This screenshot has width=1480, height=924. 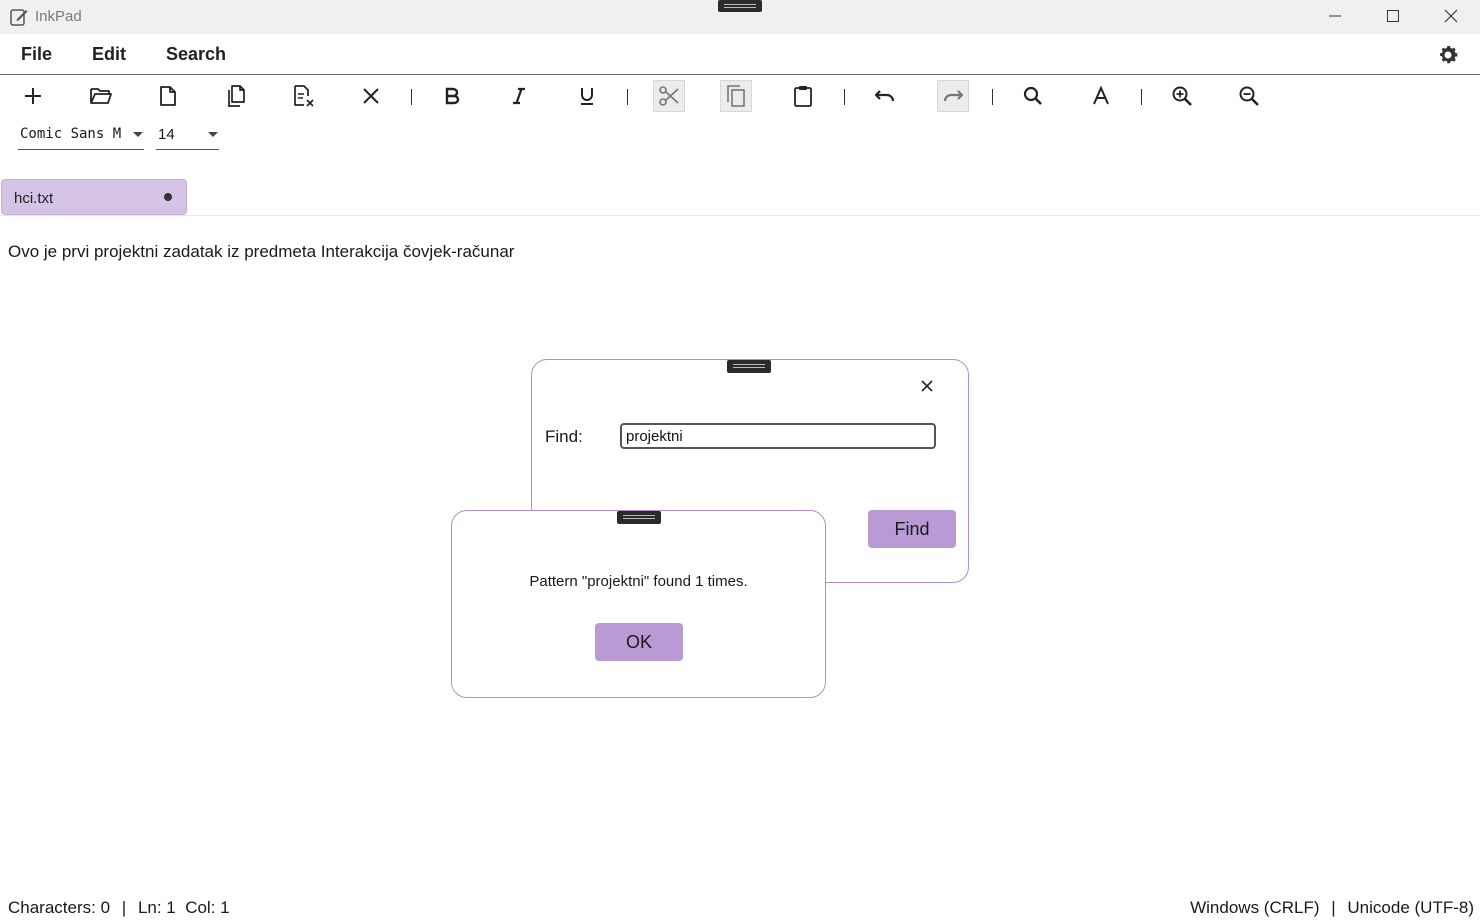 What do you see at coordinates (168, 197) in the screenshot?
I see `unsaved-indicator-icon` at bounding box center [168, 197].